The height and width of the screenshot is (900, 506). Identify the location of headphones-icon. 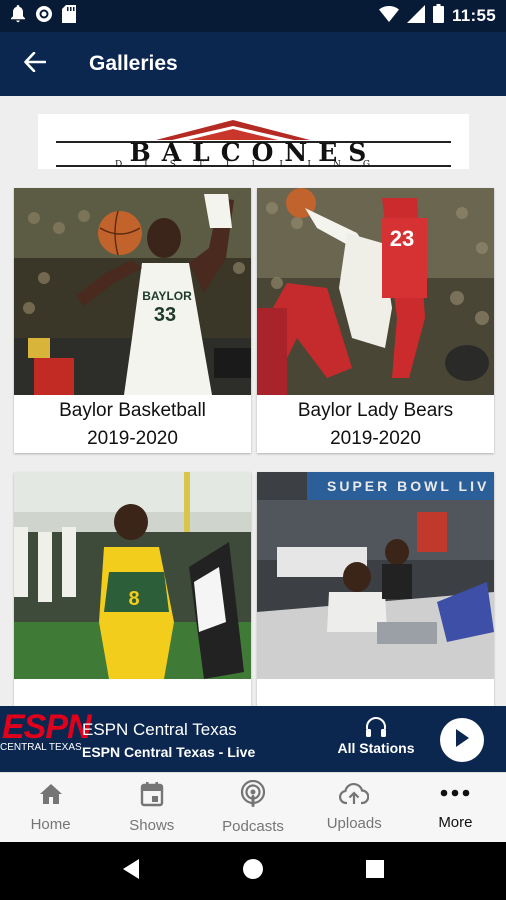
(376, 728).